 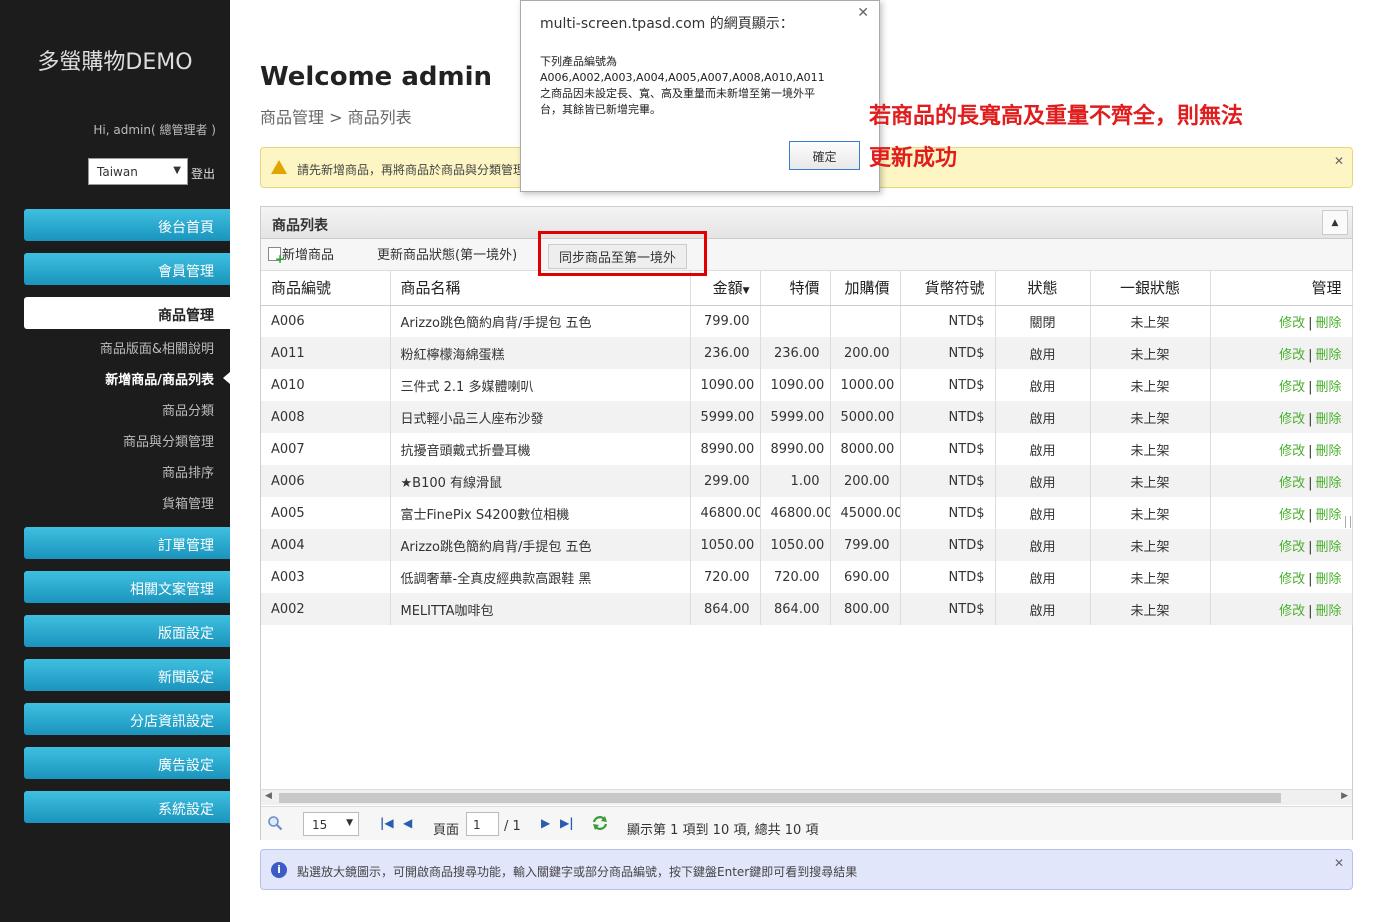 What do you see at coordinates (1335, 222) in the screenshot?
I see `collapse-up-icon: ▲` at bounding box center [1335, 222].